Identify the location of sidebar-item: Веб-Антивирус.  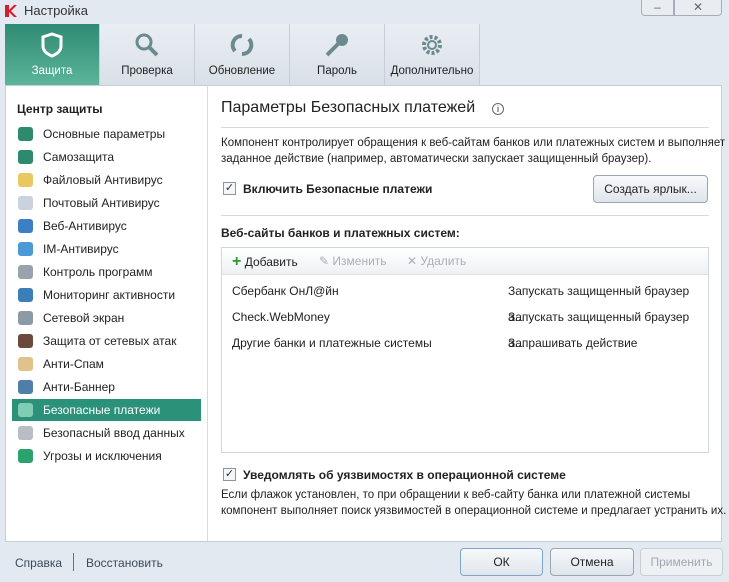
(106, 226).